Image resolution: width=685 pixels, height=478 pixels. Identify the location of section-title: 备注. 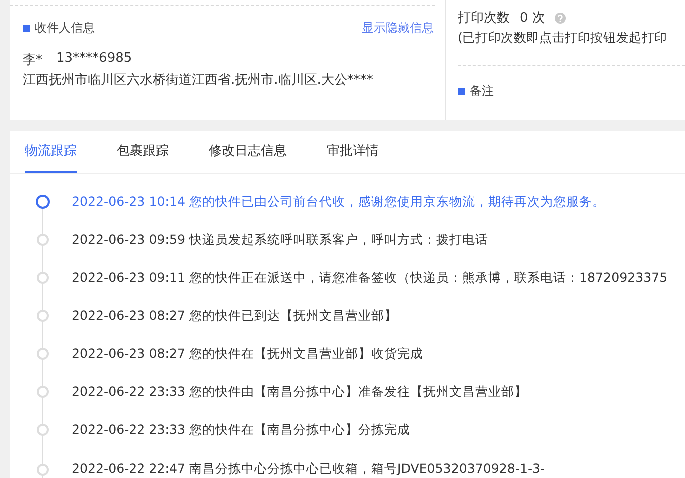
(482, 91).